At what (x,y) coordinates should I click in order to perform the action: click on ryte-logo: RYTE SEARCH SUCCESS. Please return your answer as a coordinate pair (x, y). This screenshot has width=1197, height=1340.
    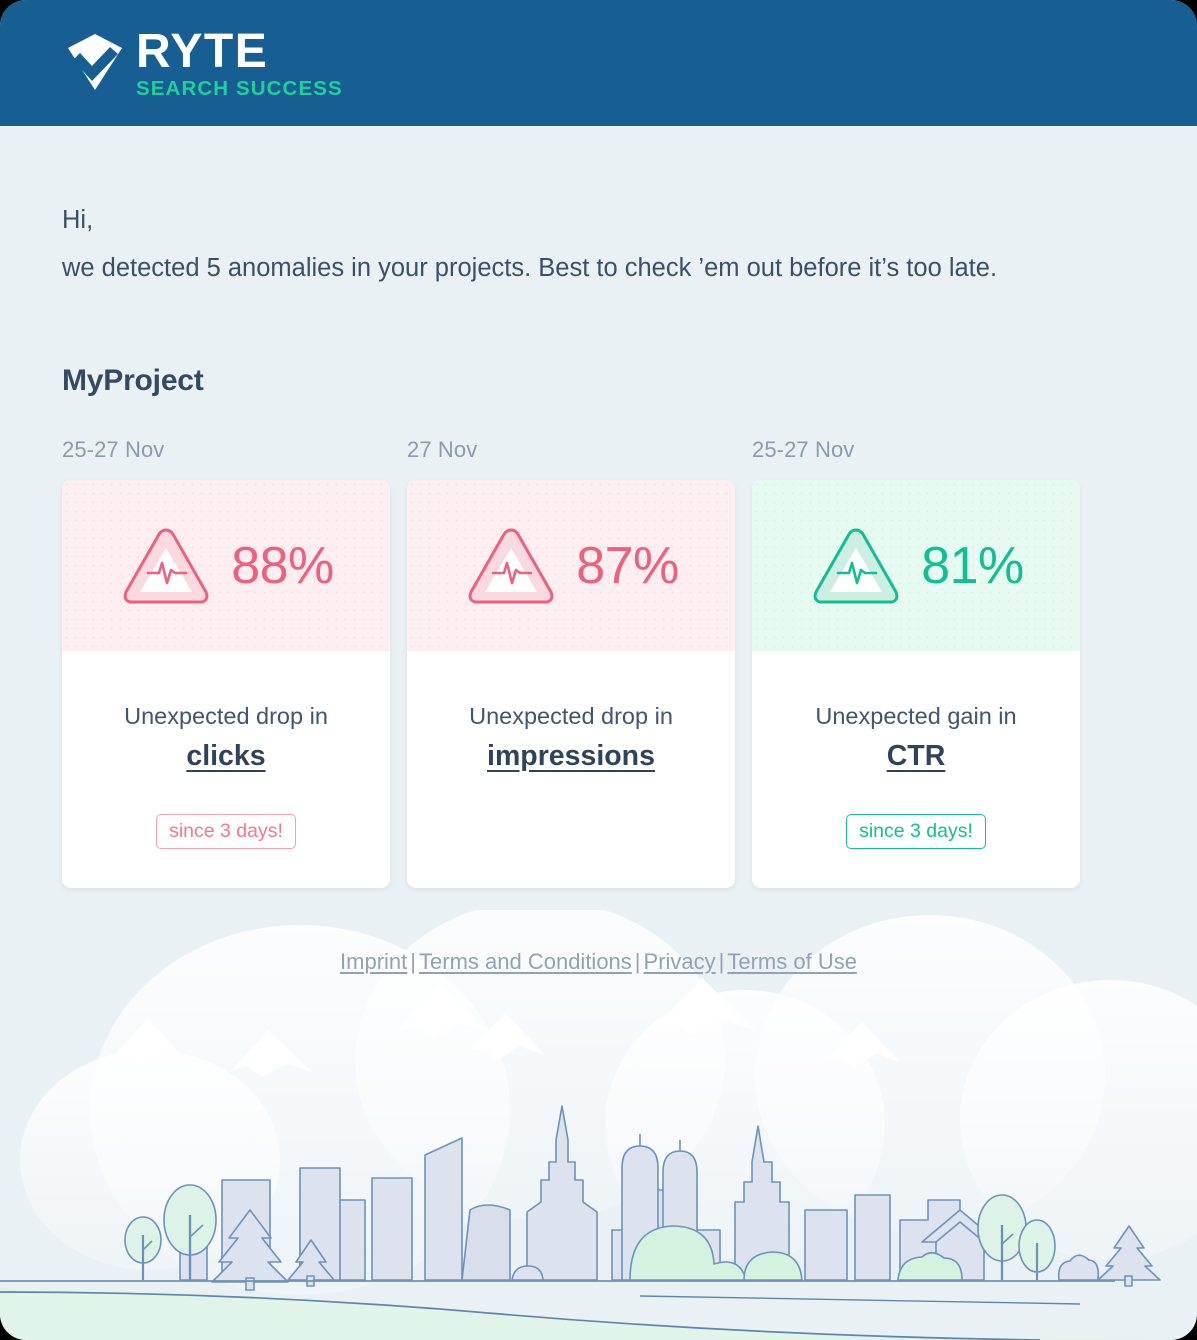
    Looking at the image, I should click on (202, 62).